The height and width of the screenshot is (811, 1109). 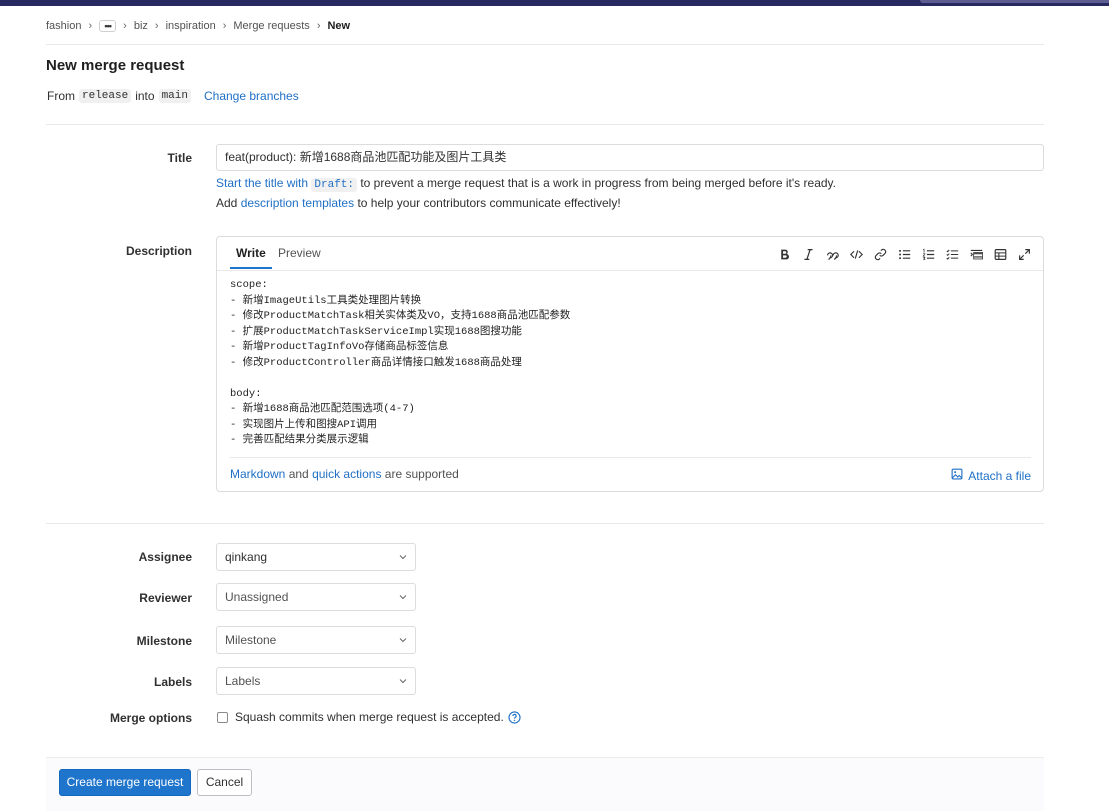 I want to click on quick-actions-link: quick actions, so click(x=346, y=474).